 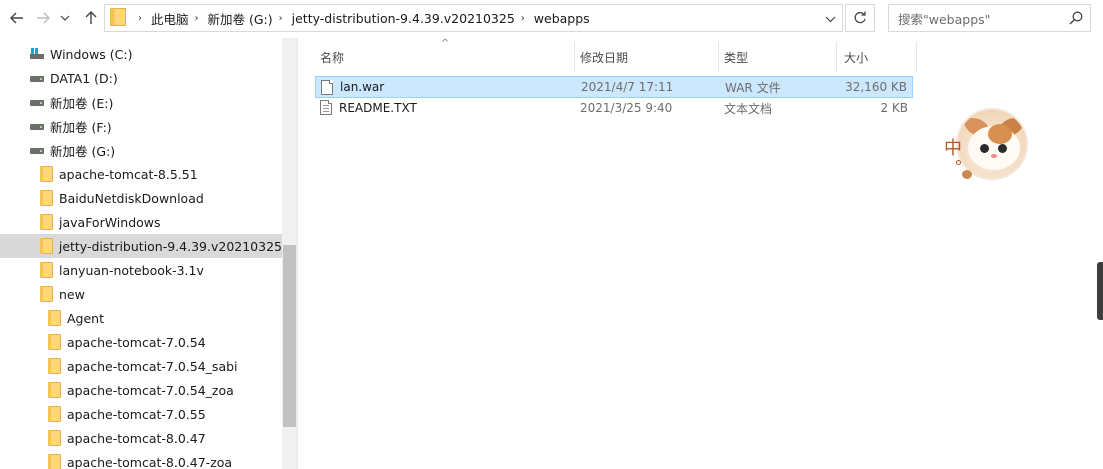 I want to click on windows-drive-icon, so click(x=37, y=54).